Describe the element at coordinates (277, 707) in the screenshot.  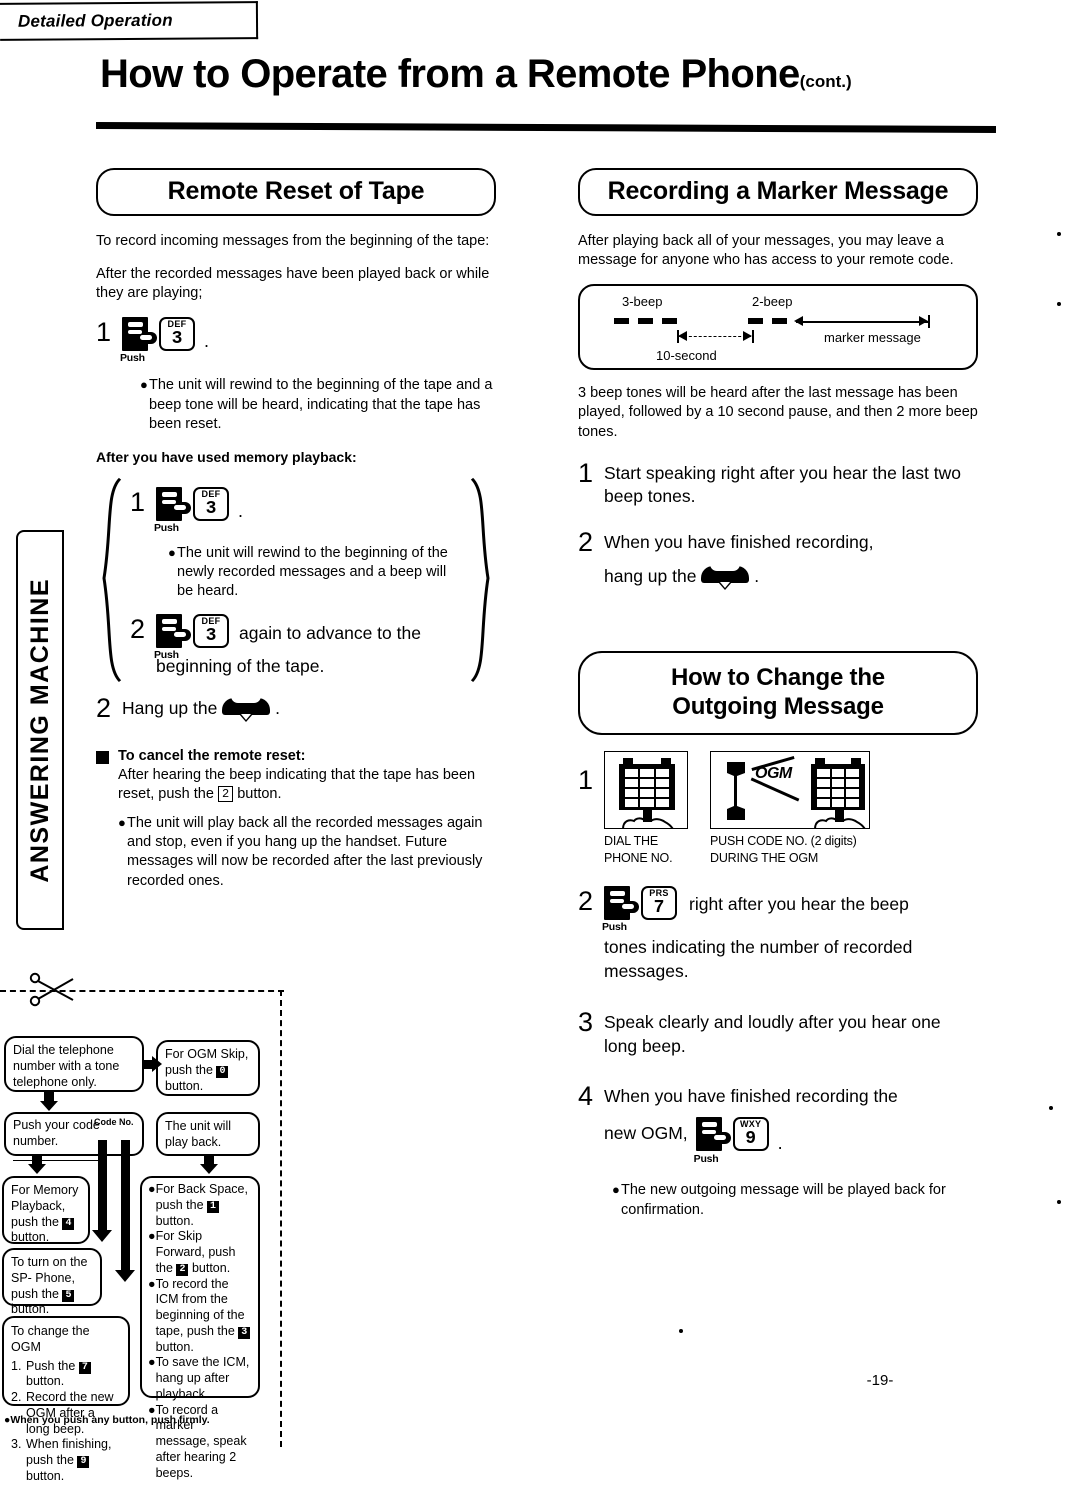
I see `step-2-text-after: .` at that location.